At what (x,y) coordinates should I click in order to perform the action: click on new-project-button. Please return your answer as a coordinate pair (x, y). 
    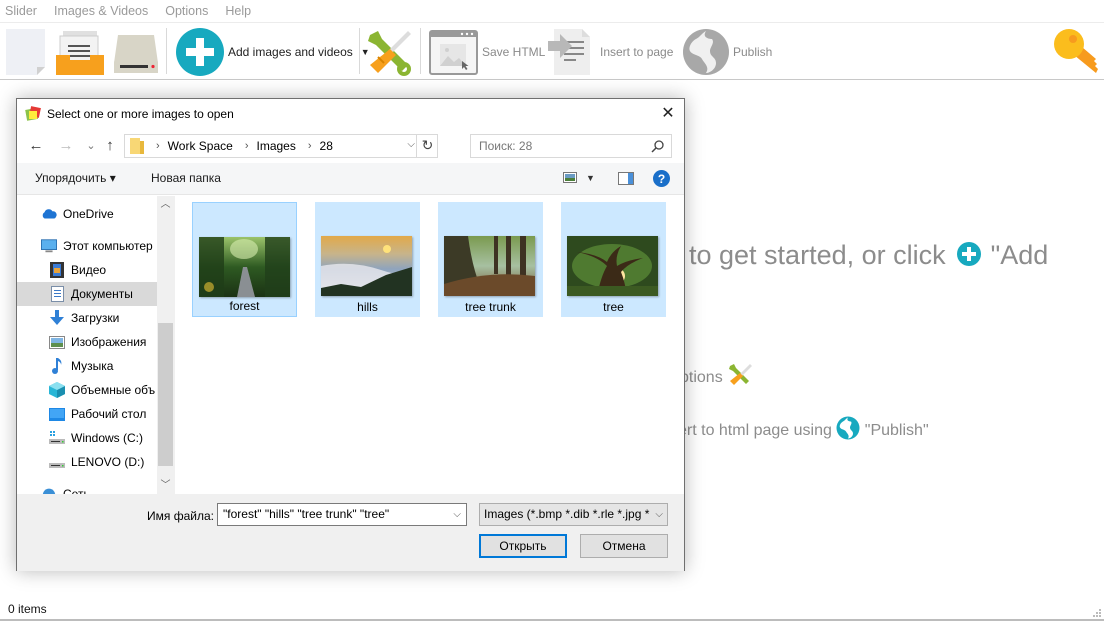
    Looking at the image, I should click on (26, 51).